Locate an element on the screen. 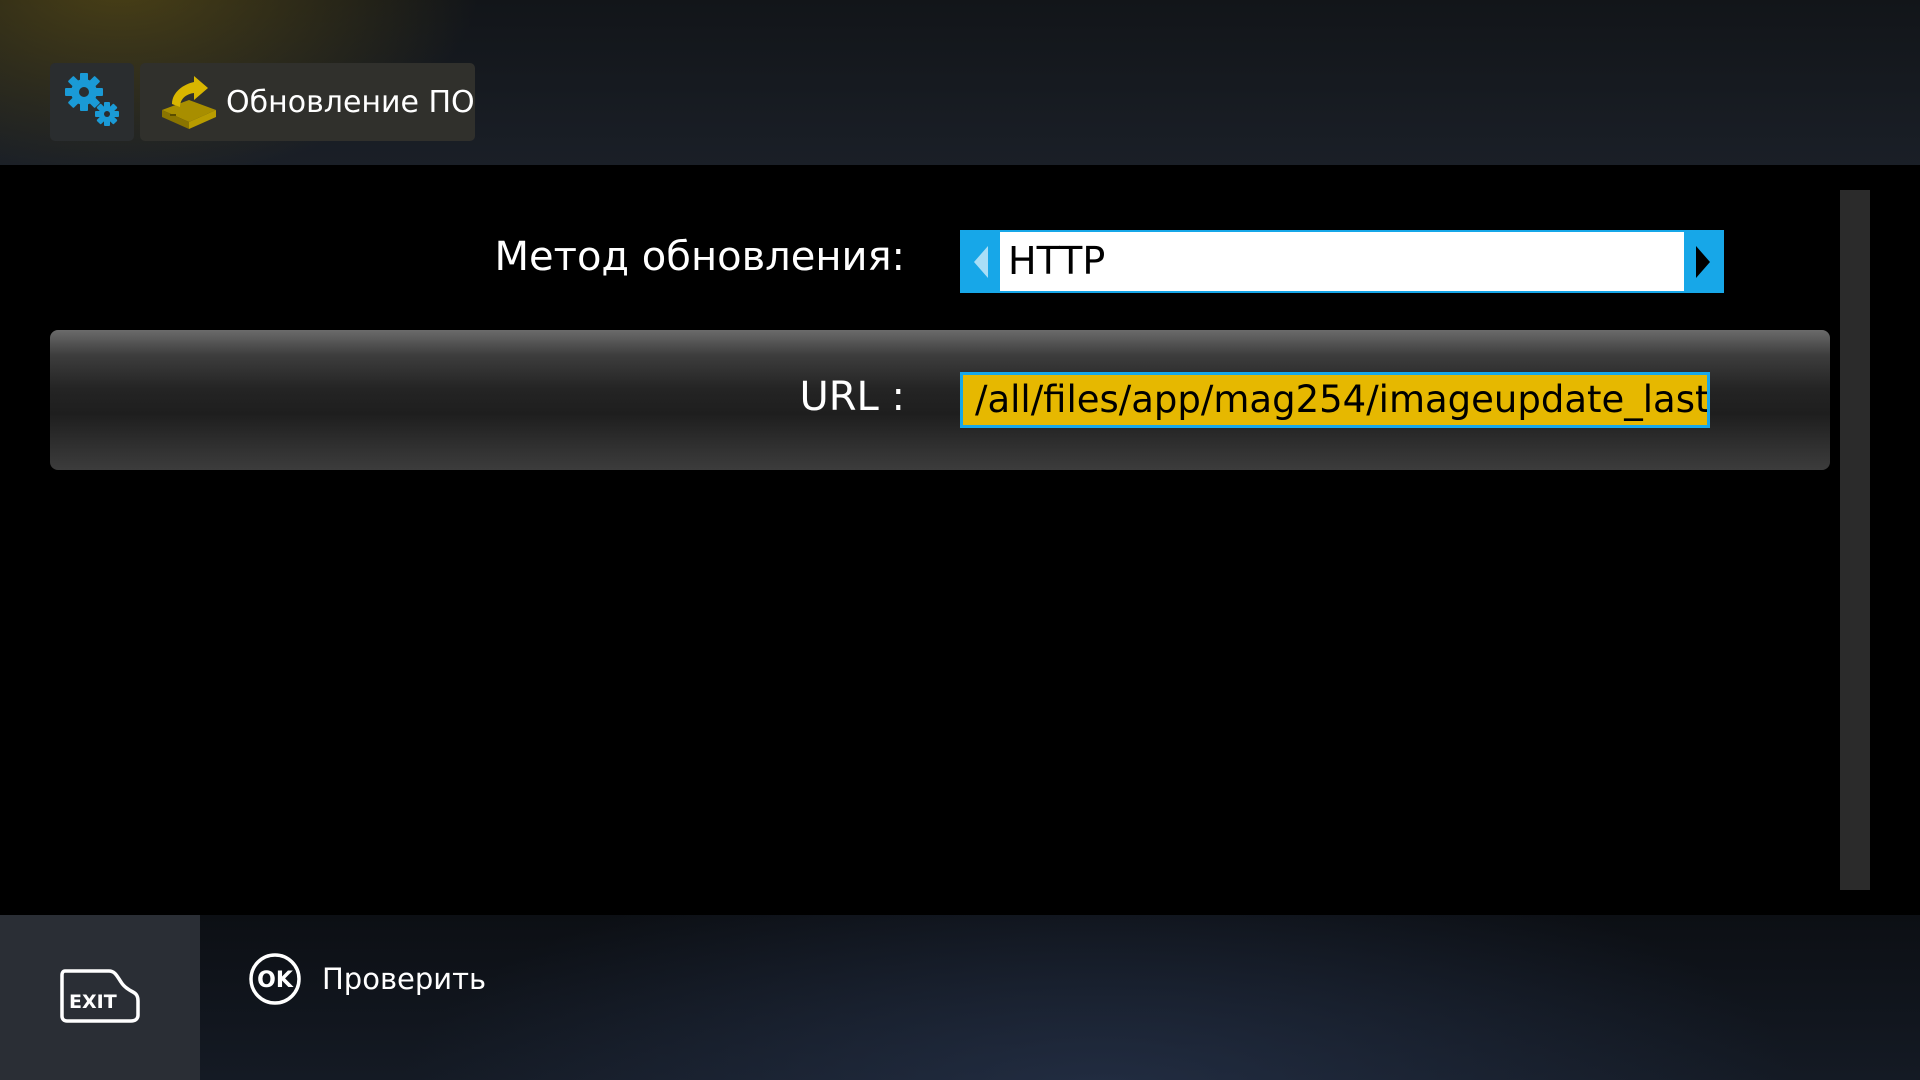  ok-key-label: OK is located at coordinates (275, 980).